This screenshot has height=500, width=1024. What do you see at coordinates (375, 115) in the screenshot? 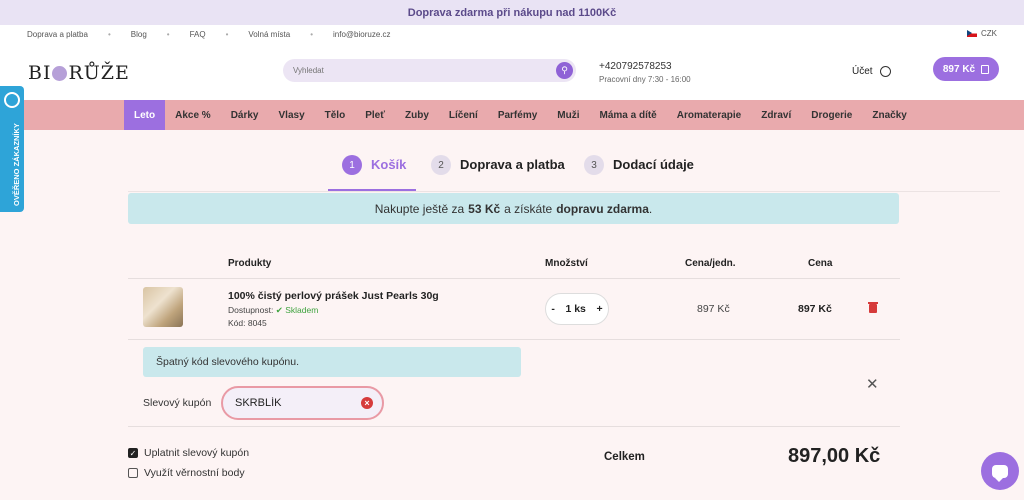
I see `nav-item-plet: Pleť` at bounding box center [375, 115].